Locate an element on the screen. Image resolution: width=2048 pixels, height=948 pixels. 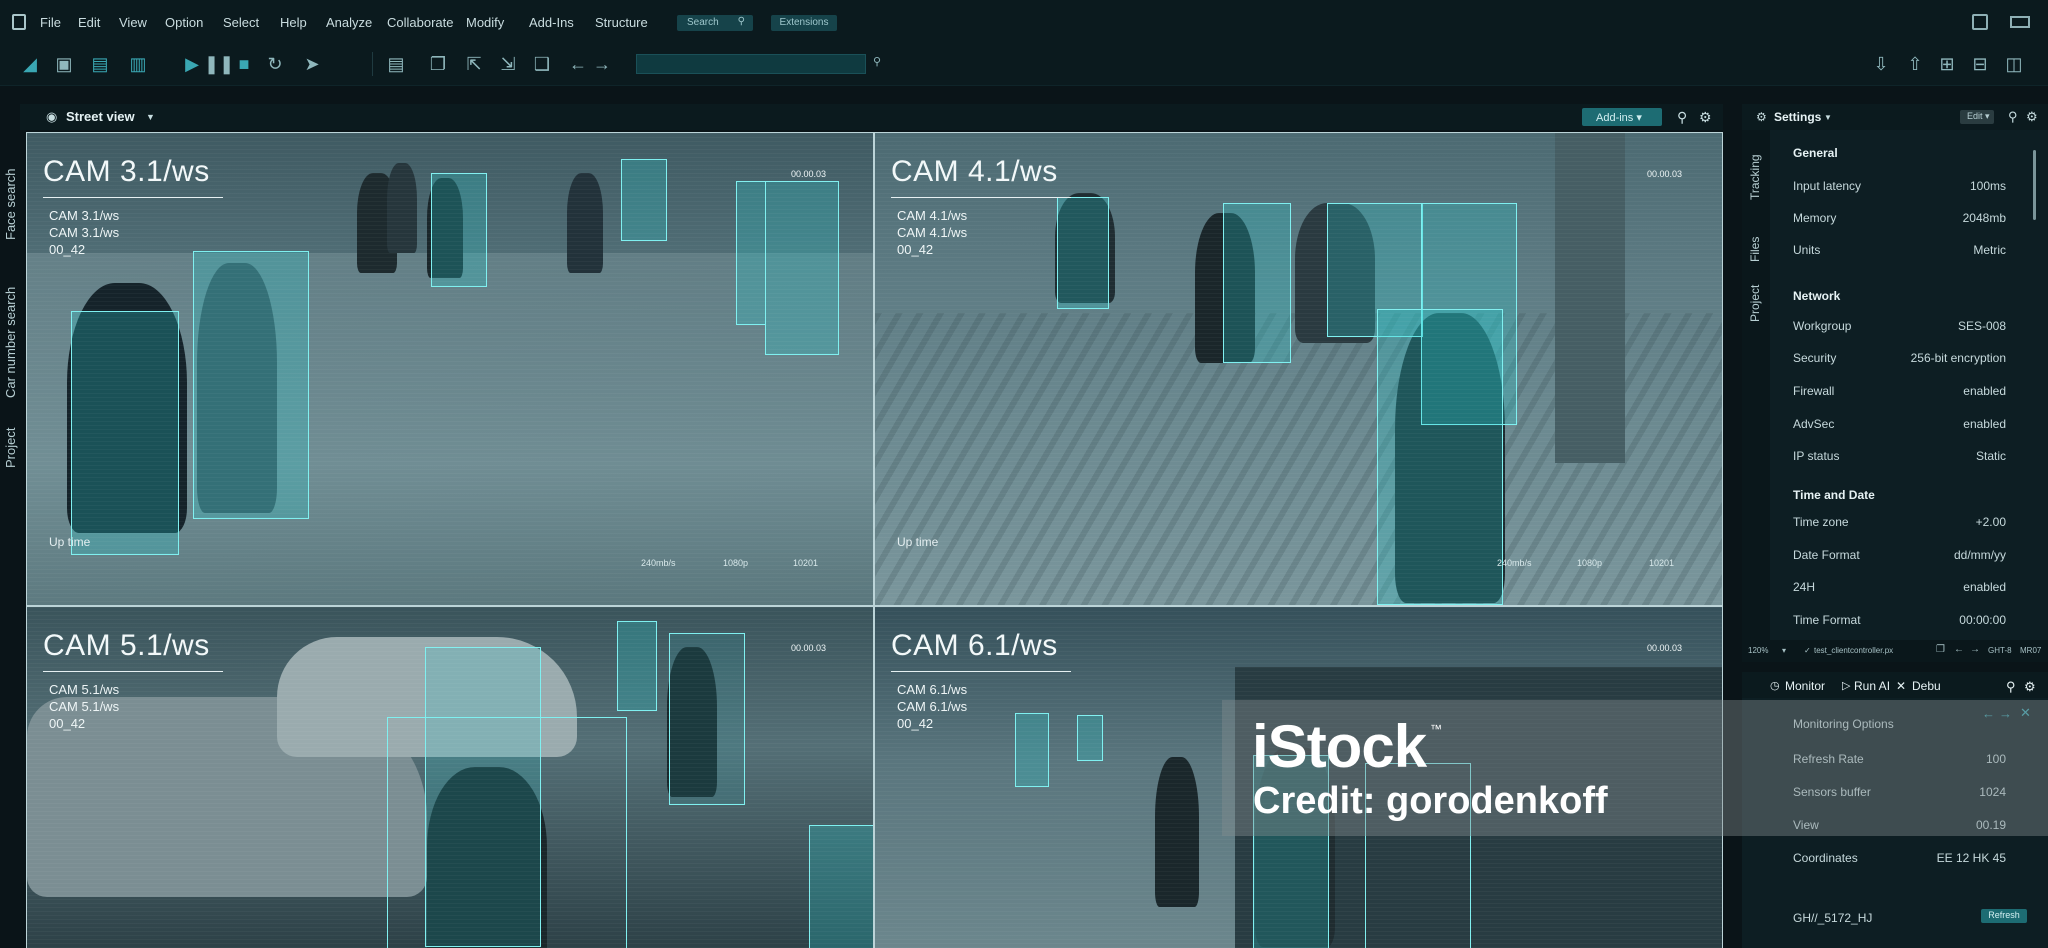
setting-label: Firewall is located at coordinates (1814, 391).